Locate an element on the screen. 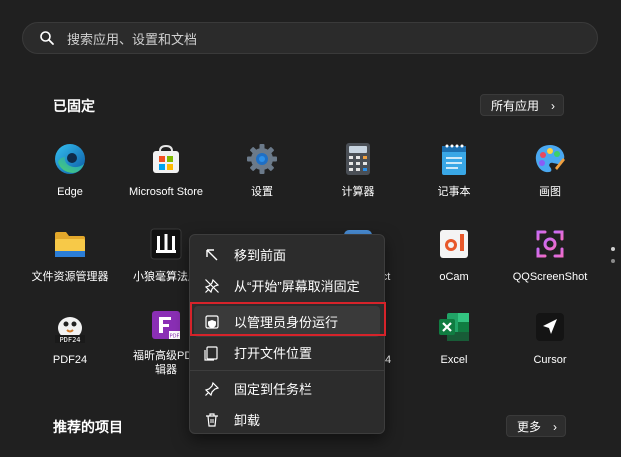  menu-item-label: 打开文件位置 is located at coordinates (273, 353).